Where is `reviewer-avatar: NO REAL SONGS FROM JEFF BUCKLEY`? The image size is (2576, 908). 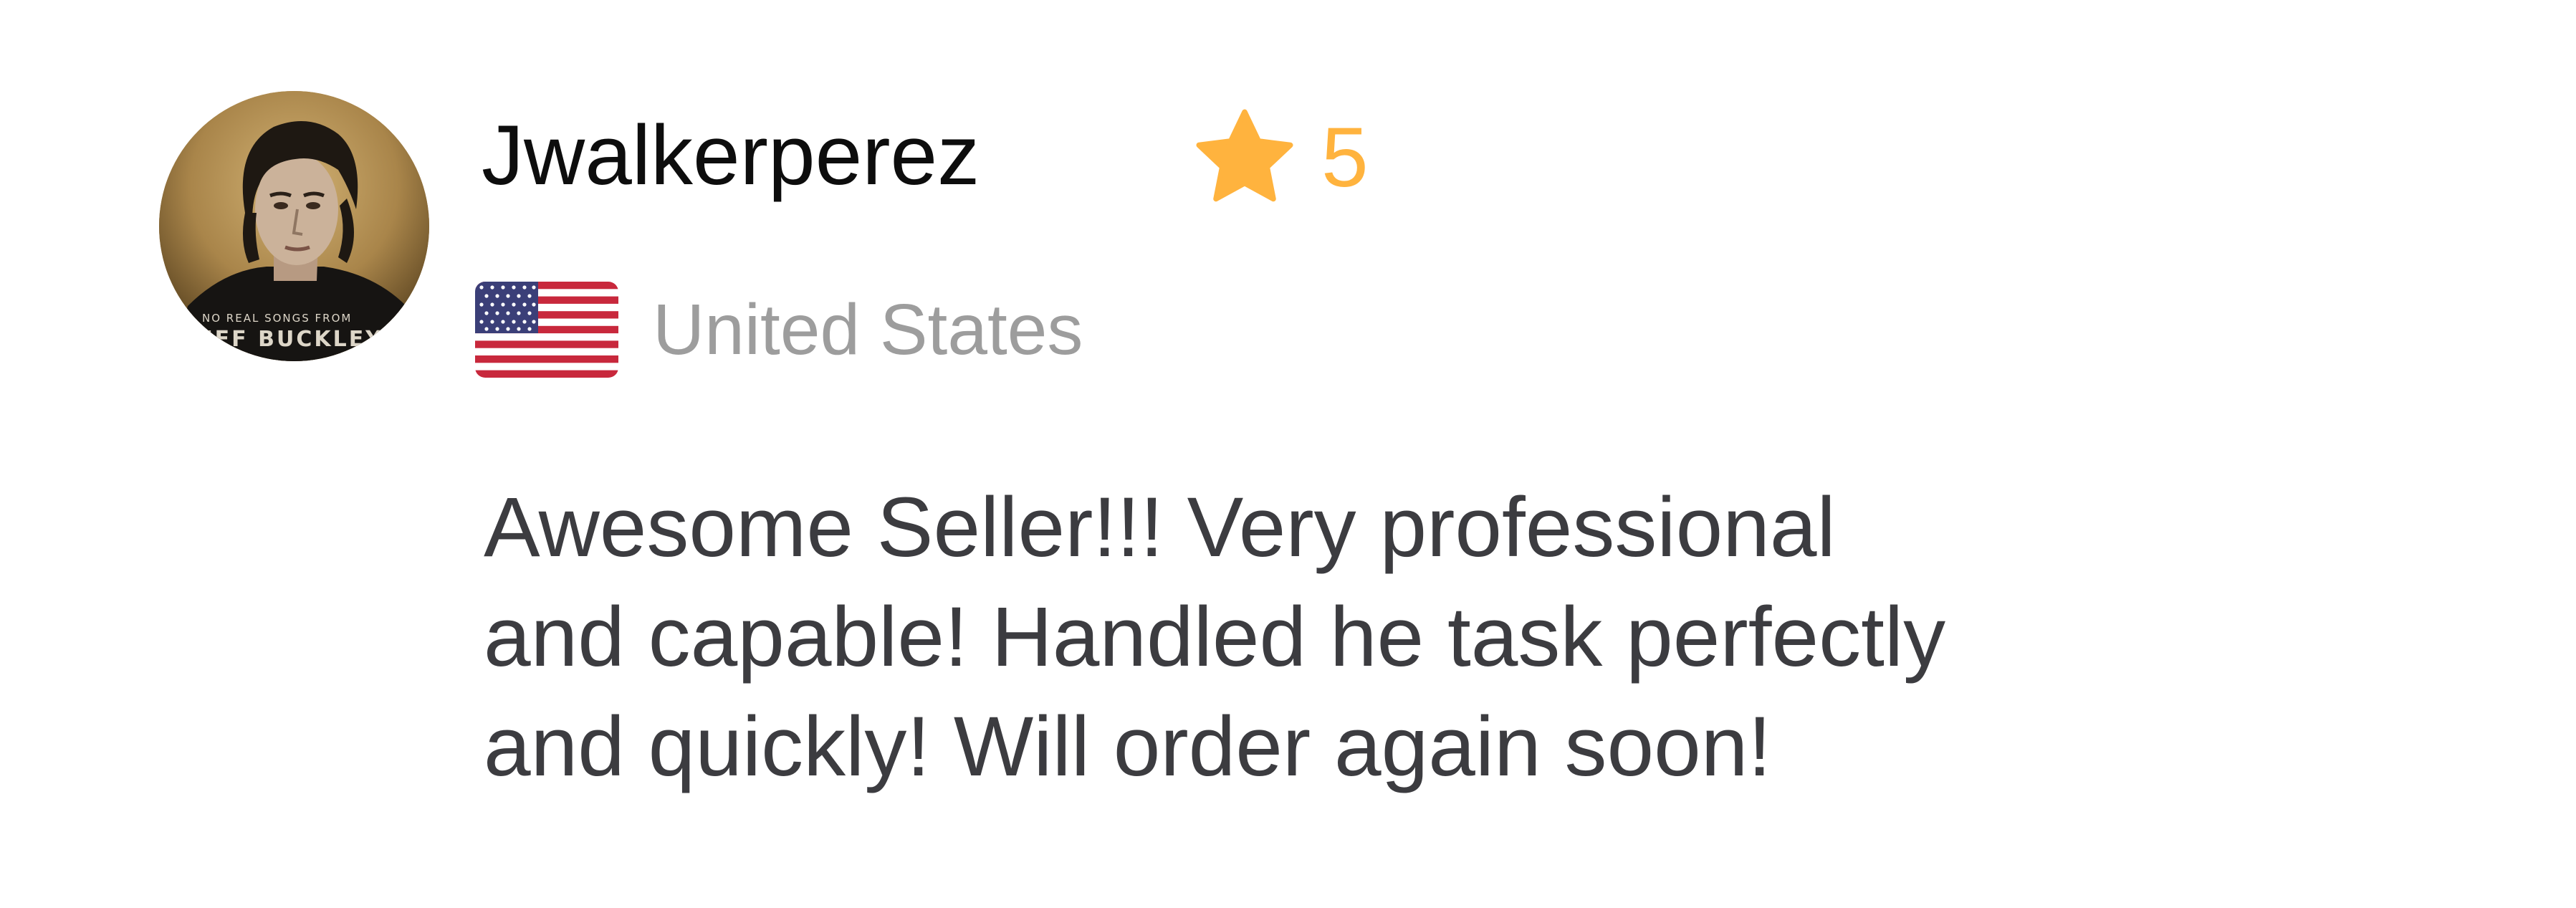 reviewer-avatar: NO REAL SONGS FROM JEFF BUCKLEY is located at coordinates (294, 226).